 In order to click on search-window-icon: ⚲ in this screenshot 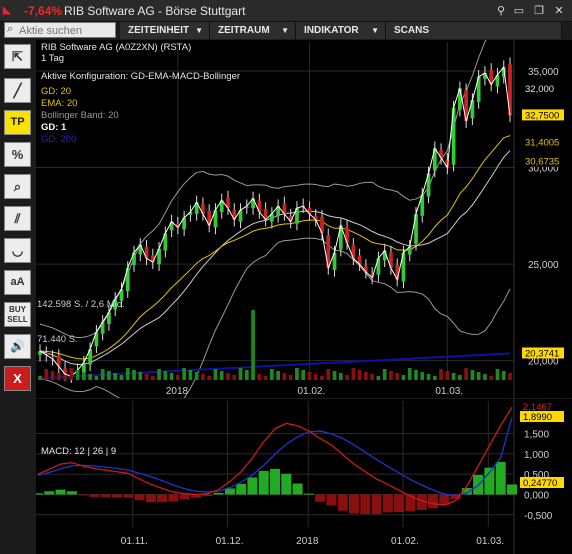, I will do `click(501, 11)`.